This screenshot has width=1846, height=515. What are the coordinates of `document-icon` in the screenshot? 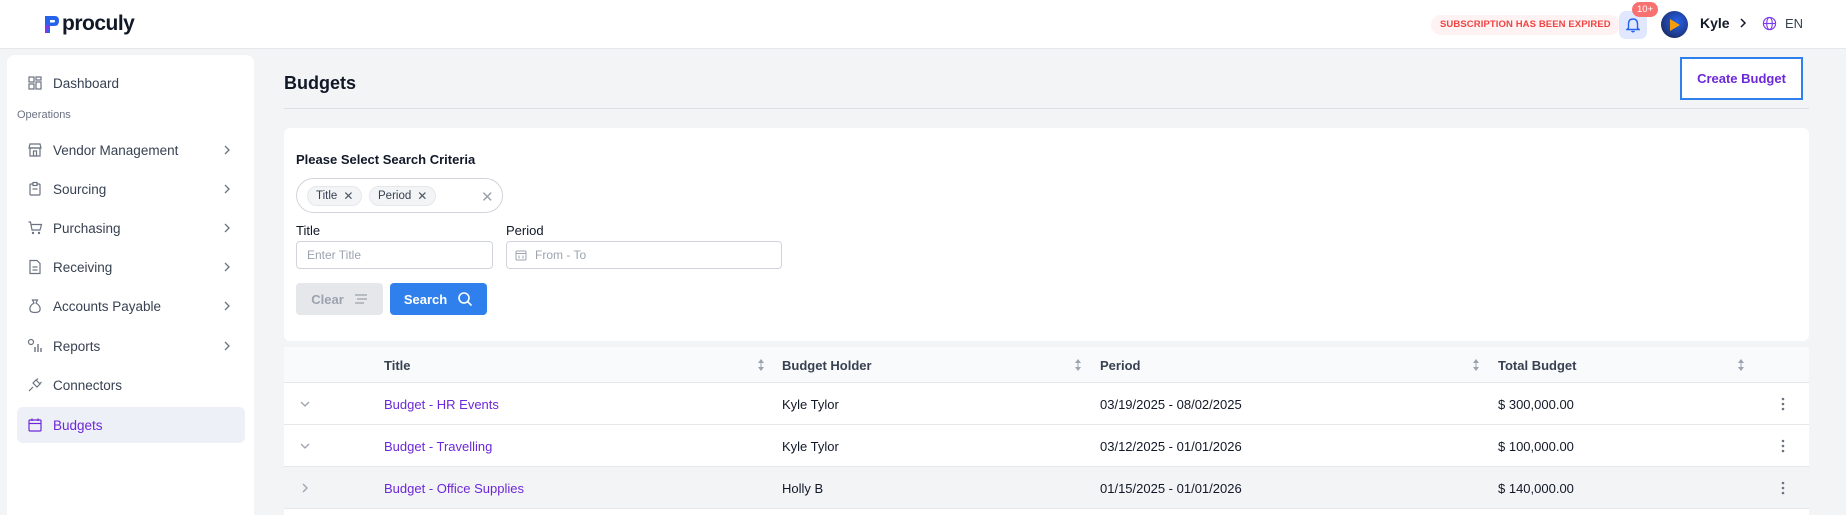 It's located at (35, 267).